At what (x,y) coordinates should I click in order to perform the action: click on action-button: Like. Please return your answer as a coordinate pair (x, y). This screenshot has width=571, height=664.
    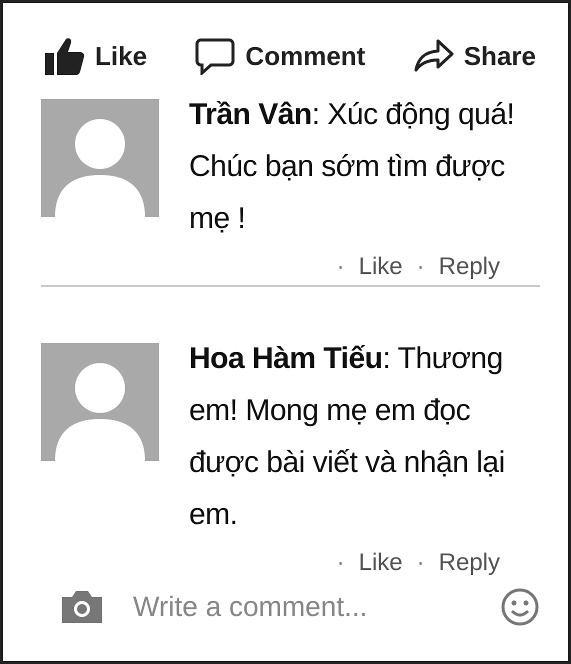
    Looking at the image, I should click on (96, 56).